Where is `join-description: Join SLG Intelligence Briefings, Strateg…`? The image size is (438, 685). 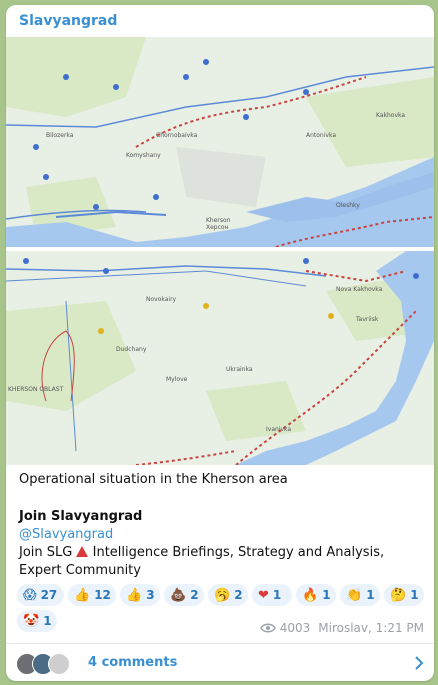 join-description: Join SLG Intelligence Briefings, Strateg… is located at coordinates (221, 562).